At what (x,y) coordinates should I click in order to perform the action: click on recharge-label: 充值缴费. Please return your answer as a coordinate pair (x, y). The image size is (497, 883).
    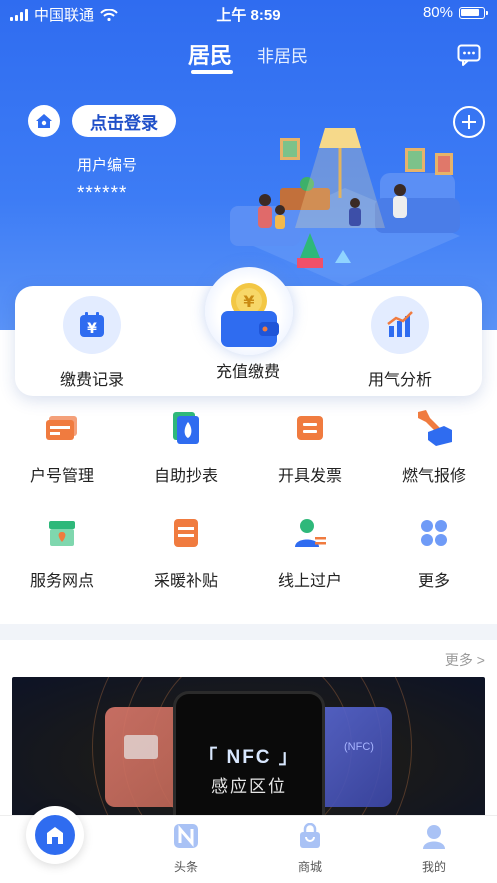
    Looking at the image, I should click on (247, 372).